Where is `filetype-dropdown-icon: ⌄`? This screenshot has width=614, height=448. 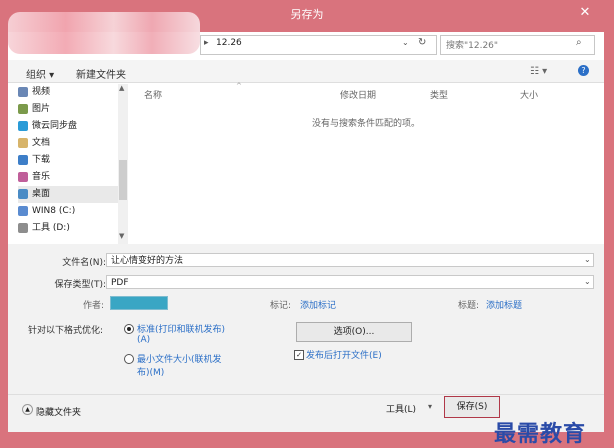
filetype-dropdown-icon: ⌄ is located at coordinates (587, 281).